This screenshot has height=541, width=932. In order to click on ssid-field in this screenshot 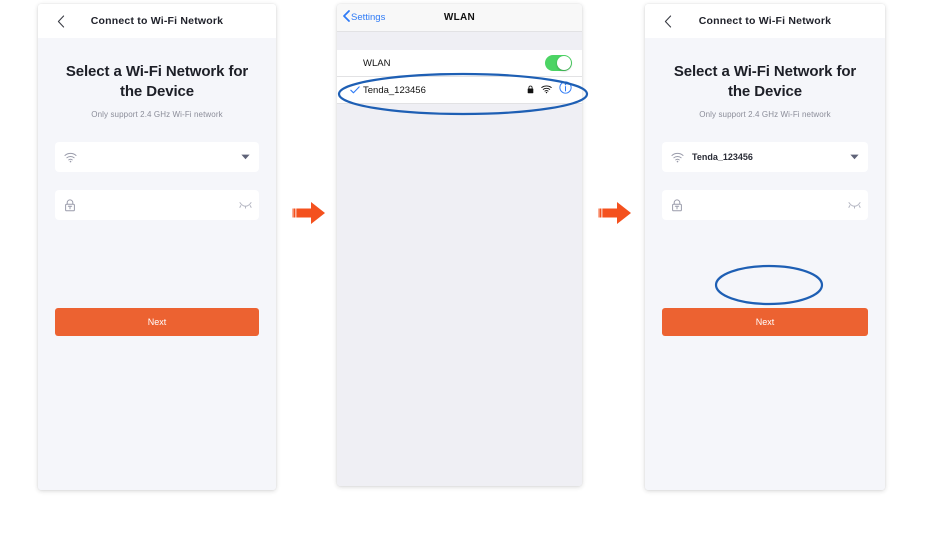, I will do `click(157, 157)`.